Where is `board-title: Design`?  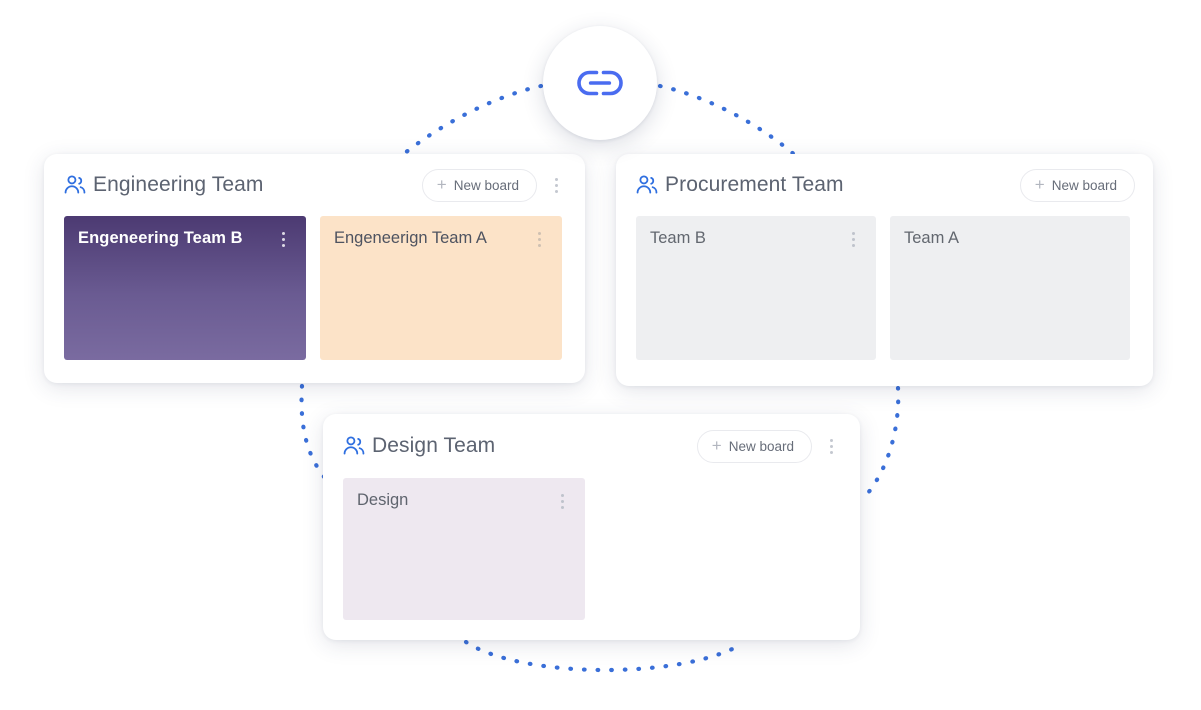 board-title: Design is located at coordinates (383, 500).